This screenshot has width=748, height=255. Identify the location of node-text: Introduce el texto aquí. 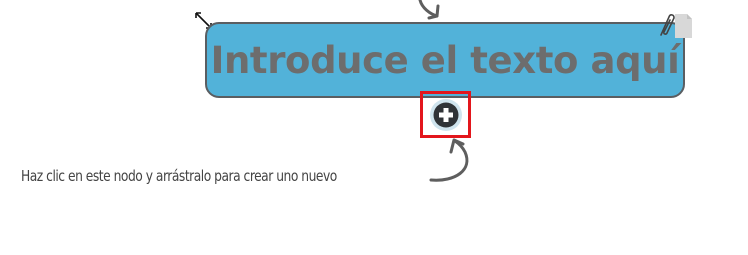
(445, 60).